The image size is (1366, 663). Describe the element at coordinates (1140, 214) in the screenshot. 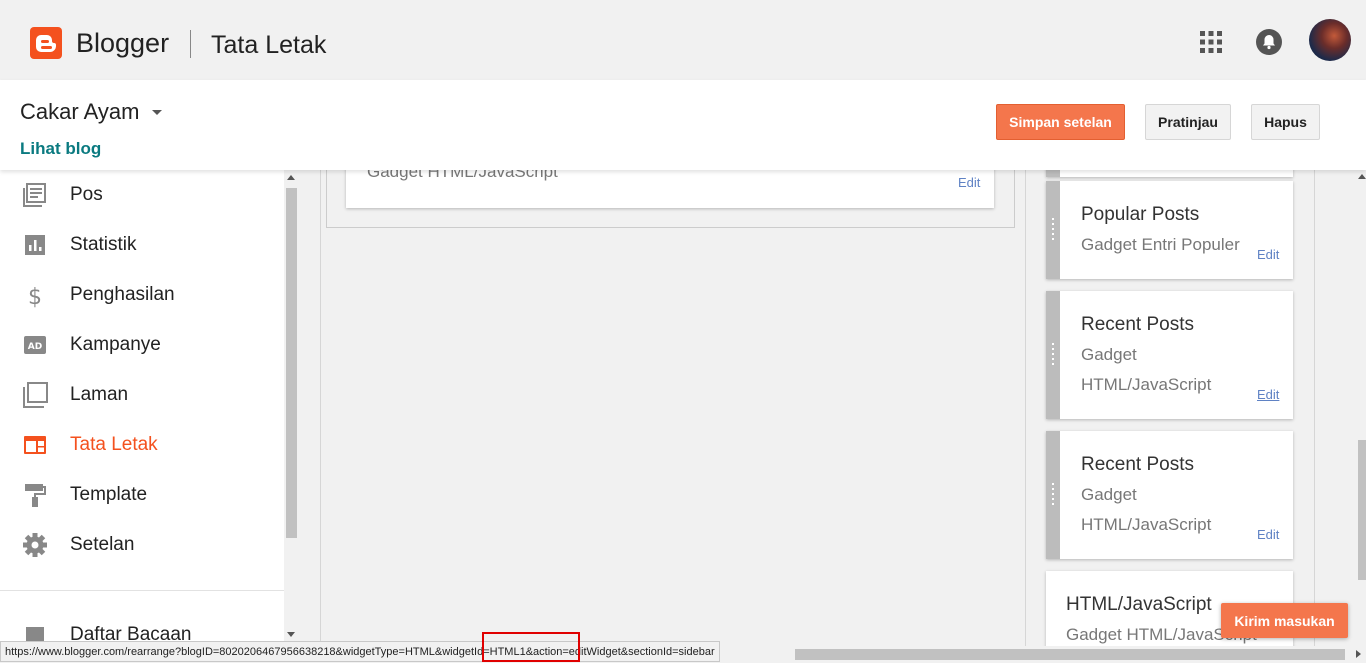

I see `gadget-title: Popular Posts` at that location.